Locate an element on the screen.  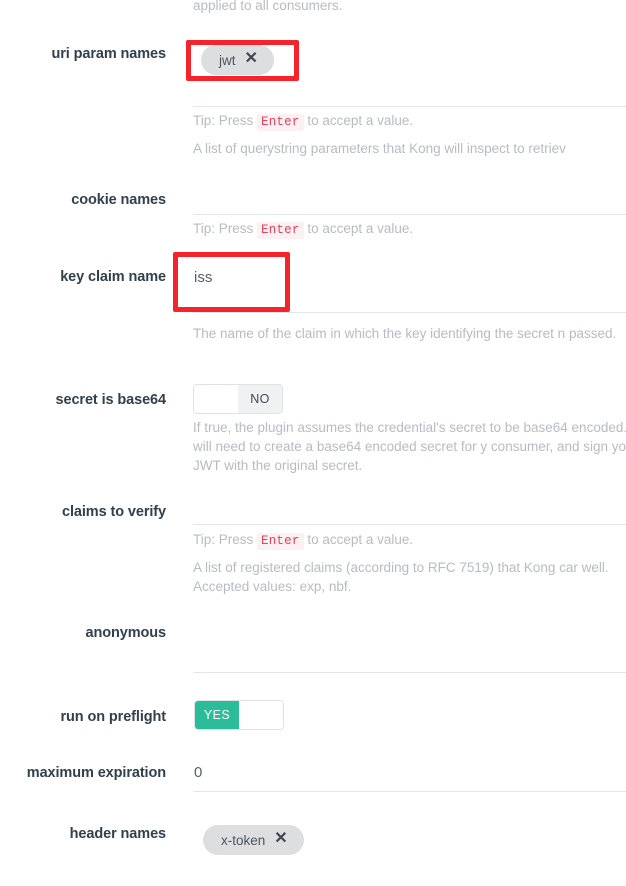
label-anonymous: anonymous is located at coordinates (126, 633).